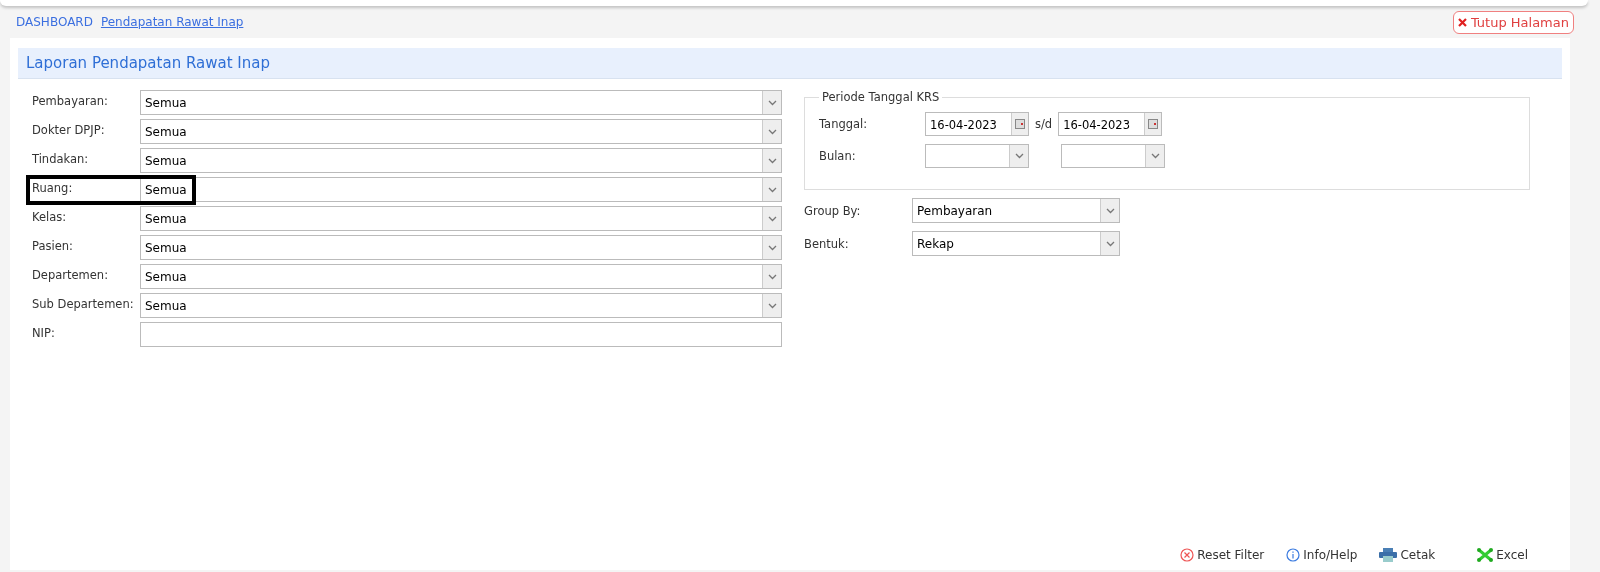 The height and width of the screenshot is (572, 1600). What do you see at coordinates (61, 158) in the screenshot?
I see `field-label: Tindakan:` at bounding box center [61, 158].